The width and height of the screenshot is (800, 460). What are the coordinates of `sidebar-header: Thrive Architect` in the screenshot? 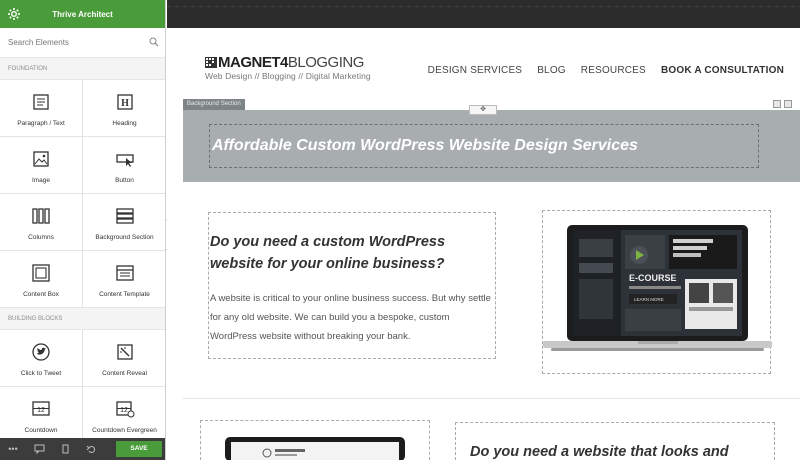 It's located at (82, 14).